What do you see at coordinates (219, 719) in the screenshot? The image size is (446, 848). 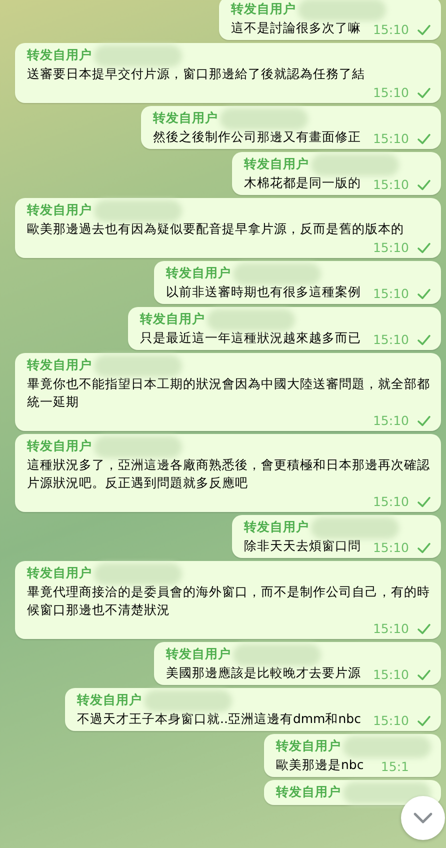 I see `message-text: 不過天才王子本身窗口就..亞洲這邊有dmm和nbc` at bounding box center [219, 719].